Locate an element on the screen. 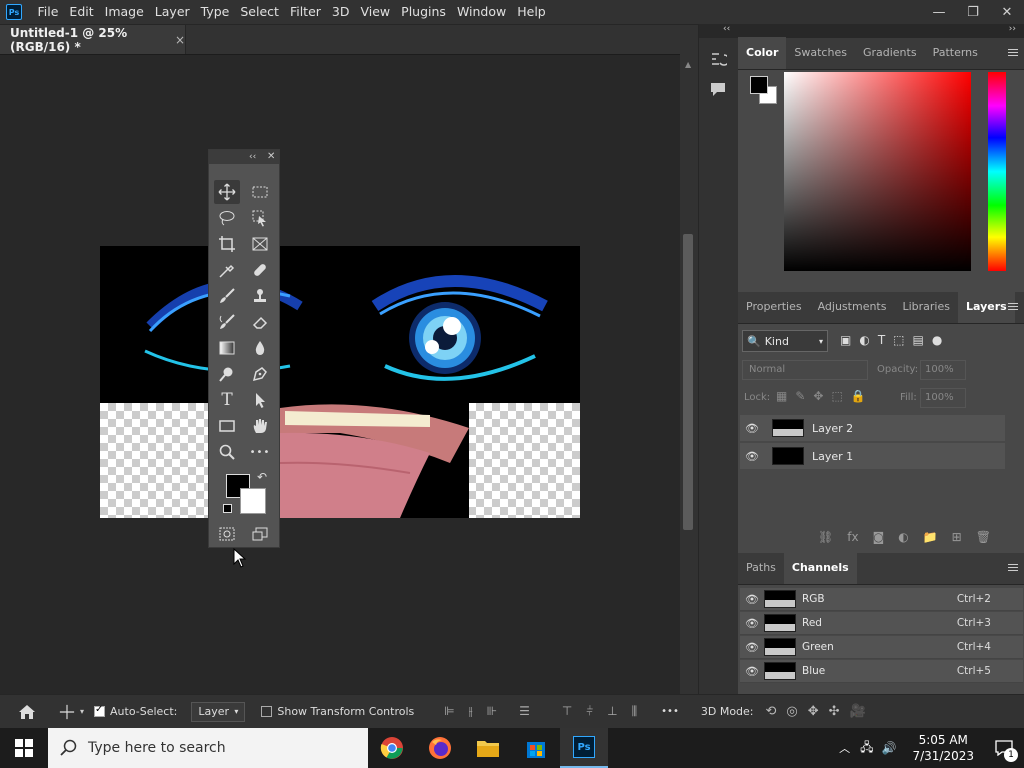 This screenshot has height=768, width=1024. notification-center-icon: 1 is located at coordinates (1004, 748).